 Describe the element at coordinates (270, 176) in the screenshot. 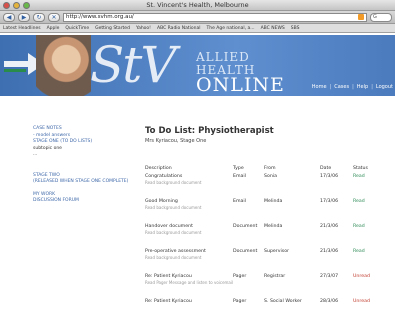

I see `row-from: Sonia` at that location.